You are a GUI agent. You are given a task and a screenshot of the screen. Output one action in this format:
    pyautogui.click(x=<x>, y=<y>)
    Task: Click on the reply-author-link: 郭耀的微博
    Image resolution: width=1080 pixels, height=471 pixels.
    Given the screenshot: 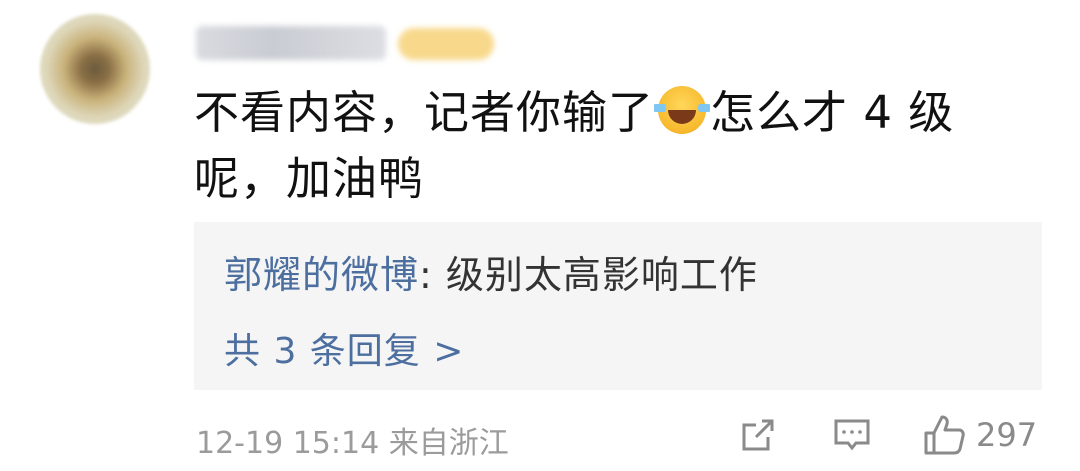 What is the action you would take?
    pyautogui.click(x=321, y=275)
    